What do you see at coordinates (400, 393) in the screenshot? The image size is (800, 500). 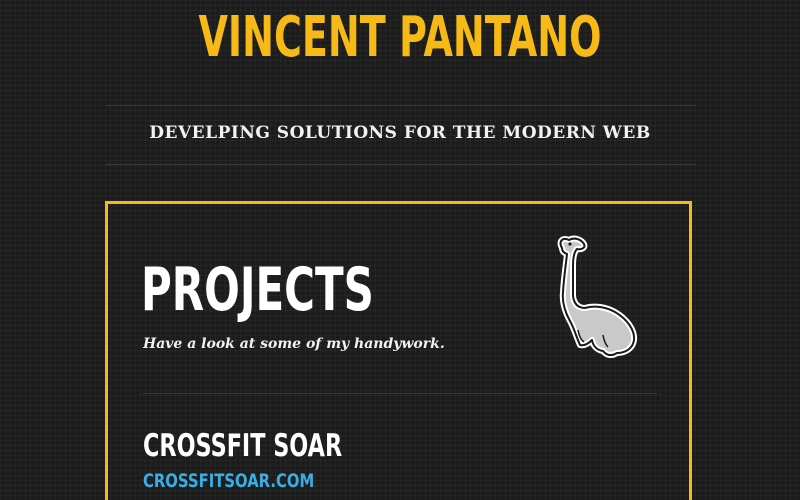 I see `projects-divider` at bounding box center [400, 393].